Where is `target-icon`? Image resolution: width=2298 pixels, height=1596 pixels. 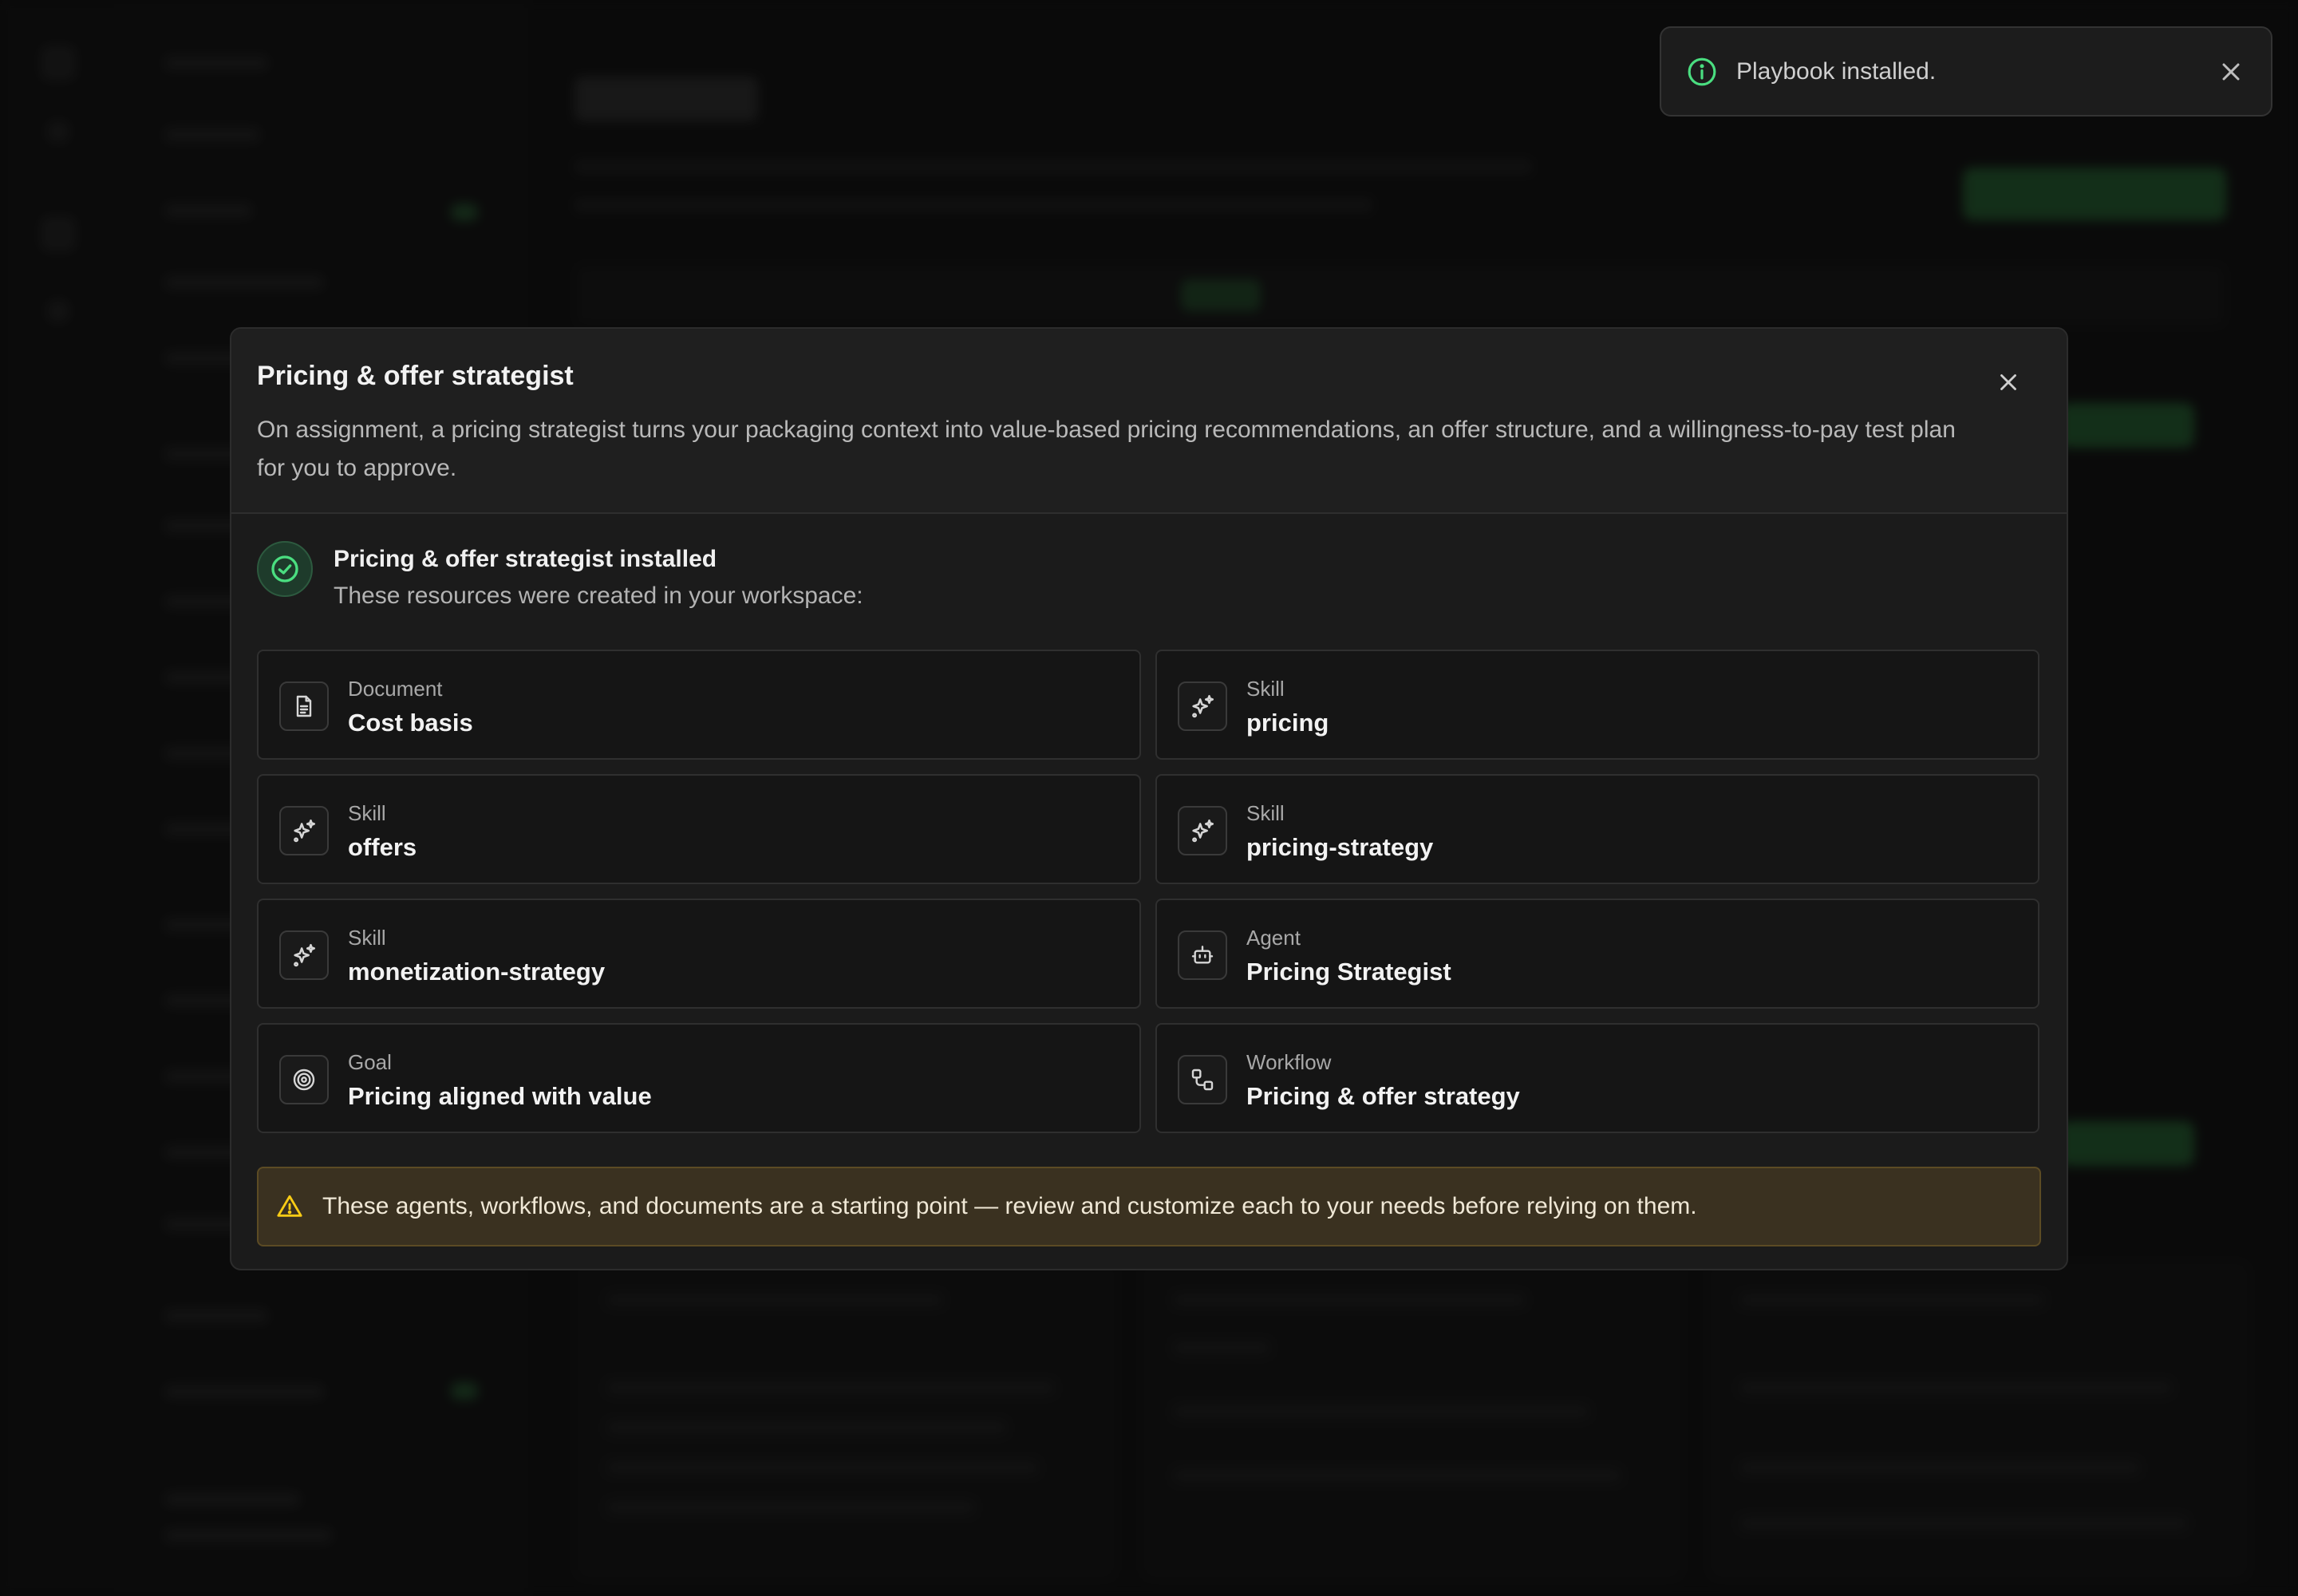 target-icon is located at coordinates (304, 1079).